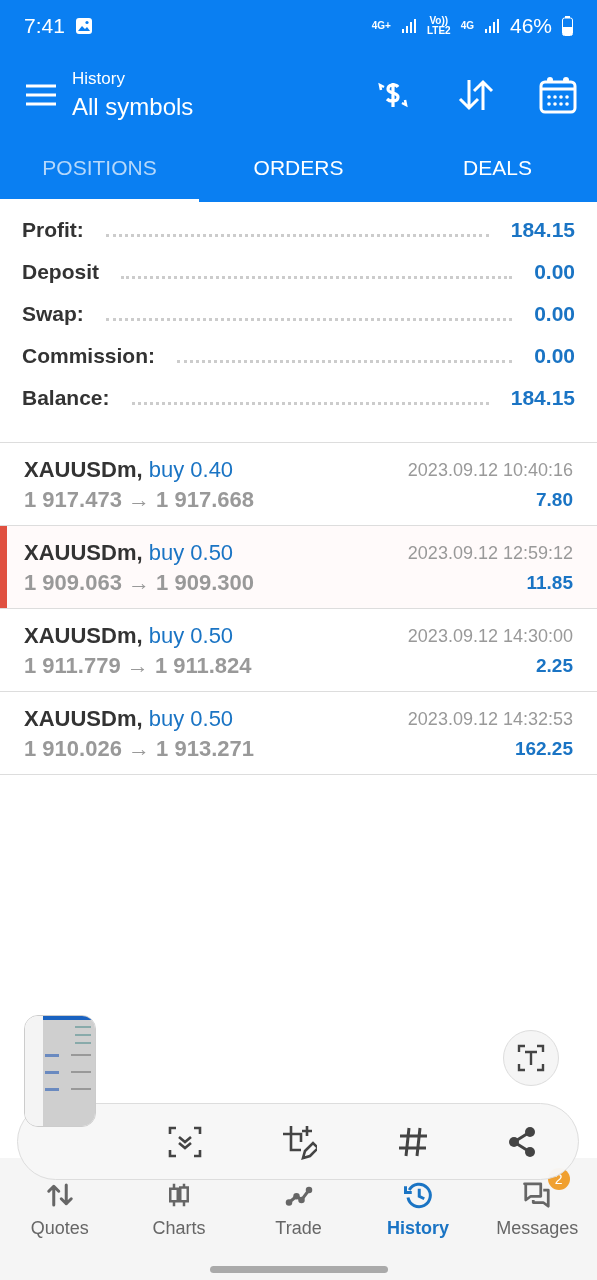  Describe the element at coordinates (41, 94) in the screenshot. I see `menu-button` at that location.